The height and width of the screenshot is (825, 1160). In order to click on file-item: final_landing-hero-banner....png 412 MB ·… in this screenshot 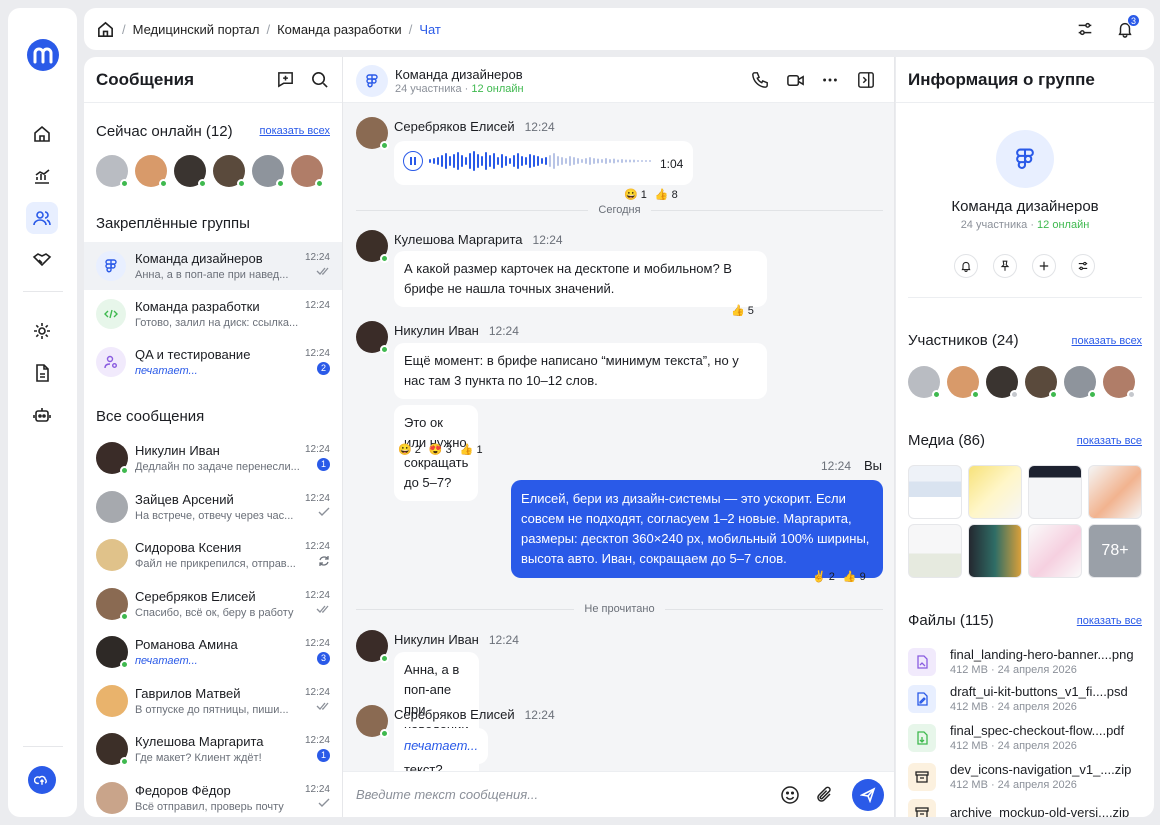, I will do `click(1025, 661)`.